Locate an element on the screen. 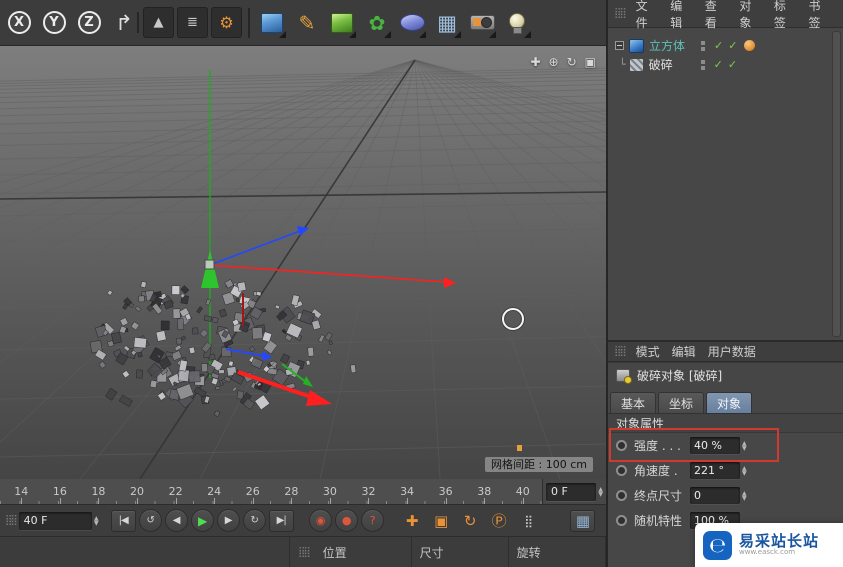  om-menu-edit: 编辑 is located at coordinates (681, 15).